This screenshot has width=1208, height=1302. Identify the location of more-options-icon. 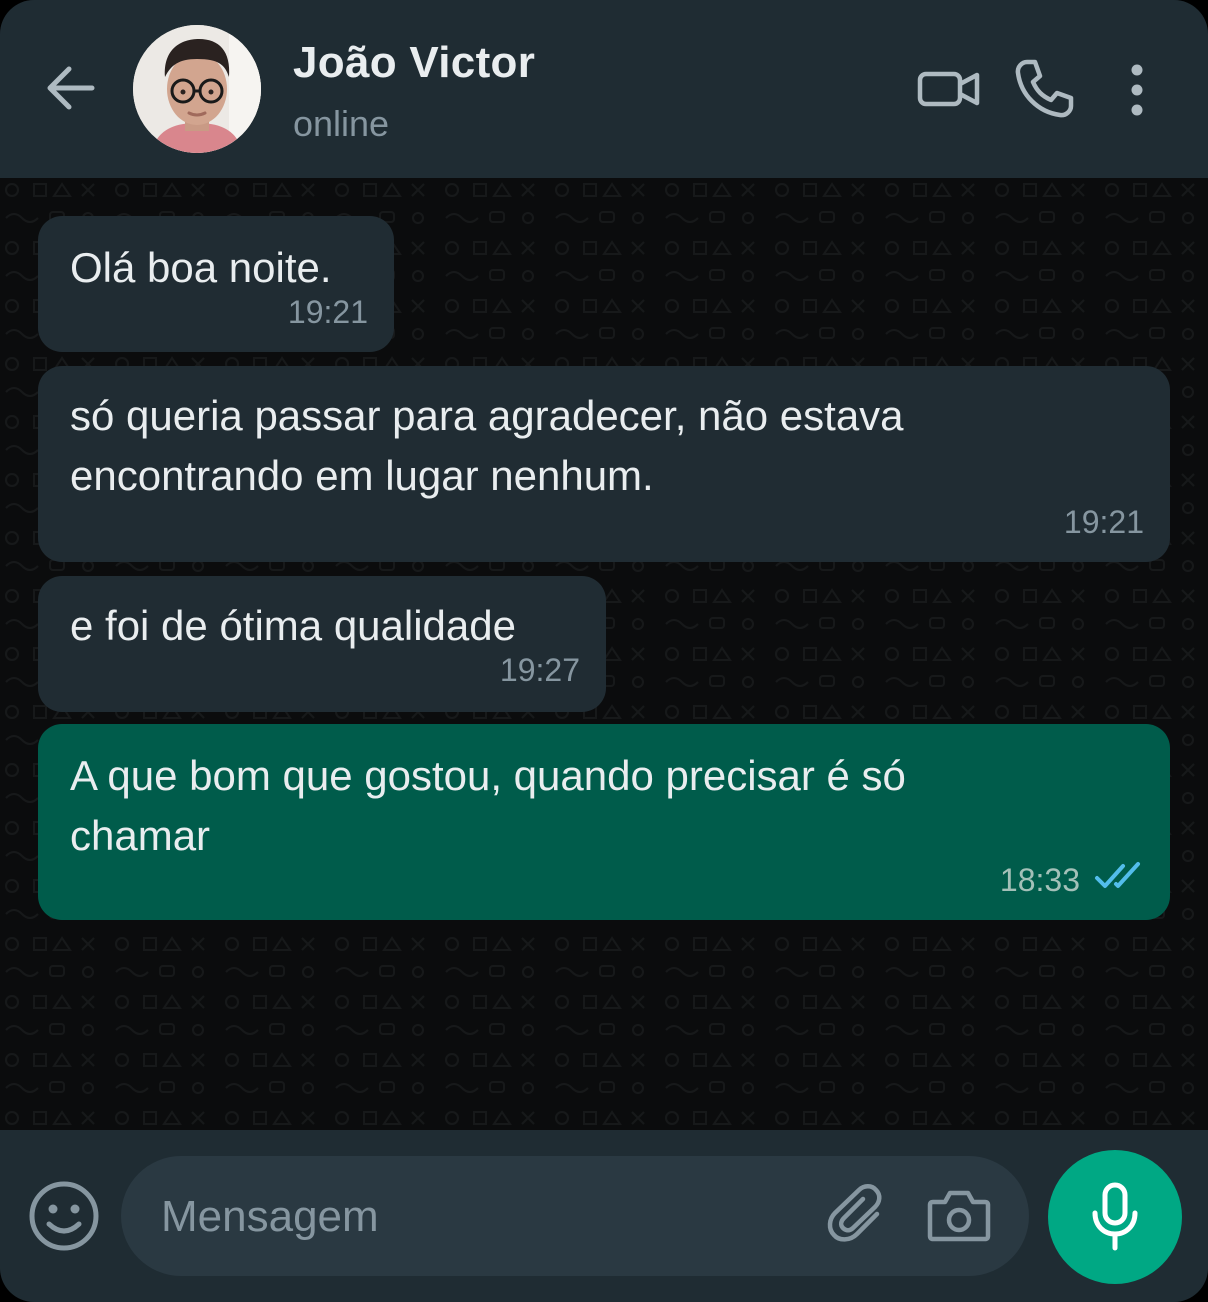
(1137, 90).